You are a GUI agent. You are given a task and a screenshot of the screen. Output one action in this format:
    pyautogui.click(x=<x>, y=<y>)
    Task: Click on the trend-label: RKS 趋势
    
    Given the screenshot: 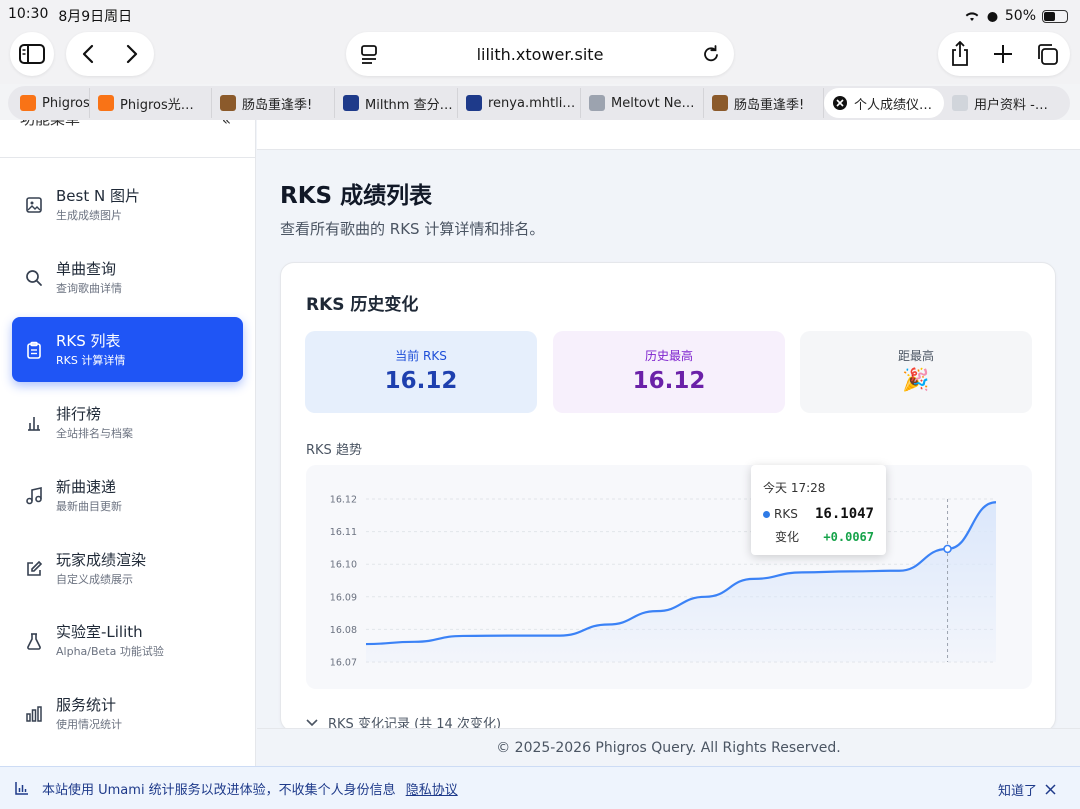 What is the action you would take?
    pyautogui.click(x=334, y=450)
    